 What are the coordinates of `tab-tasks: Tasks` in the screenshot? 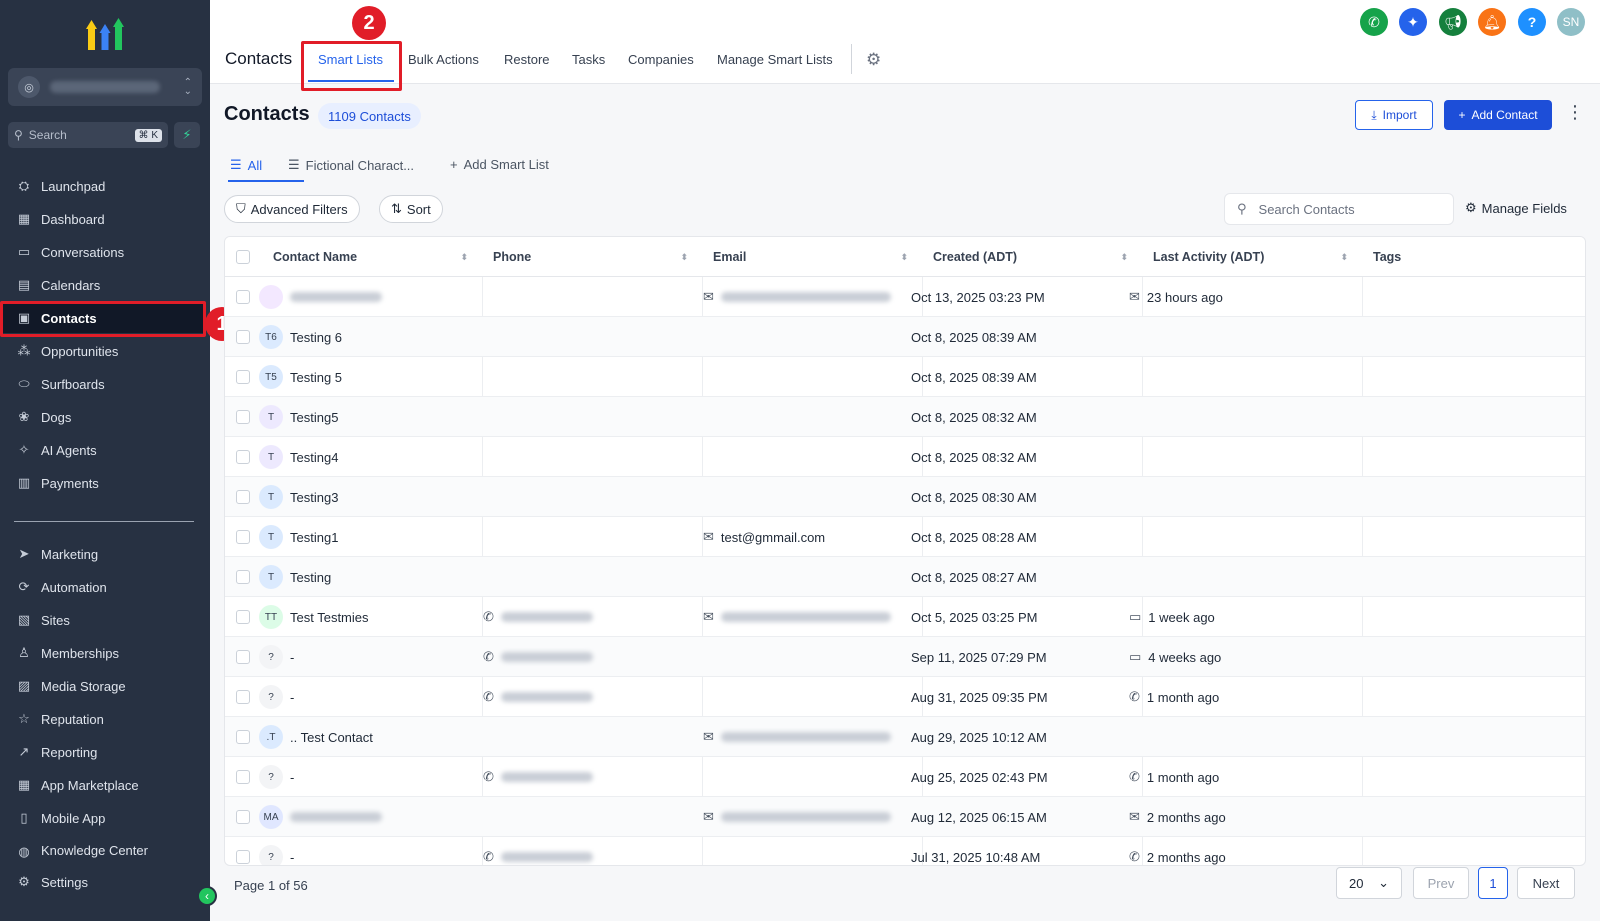 It's located at (588, 59).